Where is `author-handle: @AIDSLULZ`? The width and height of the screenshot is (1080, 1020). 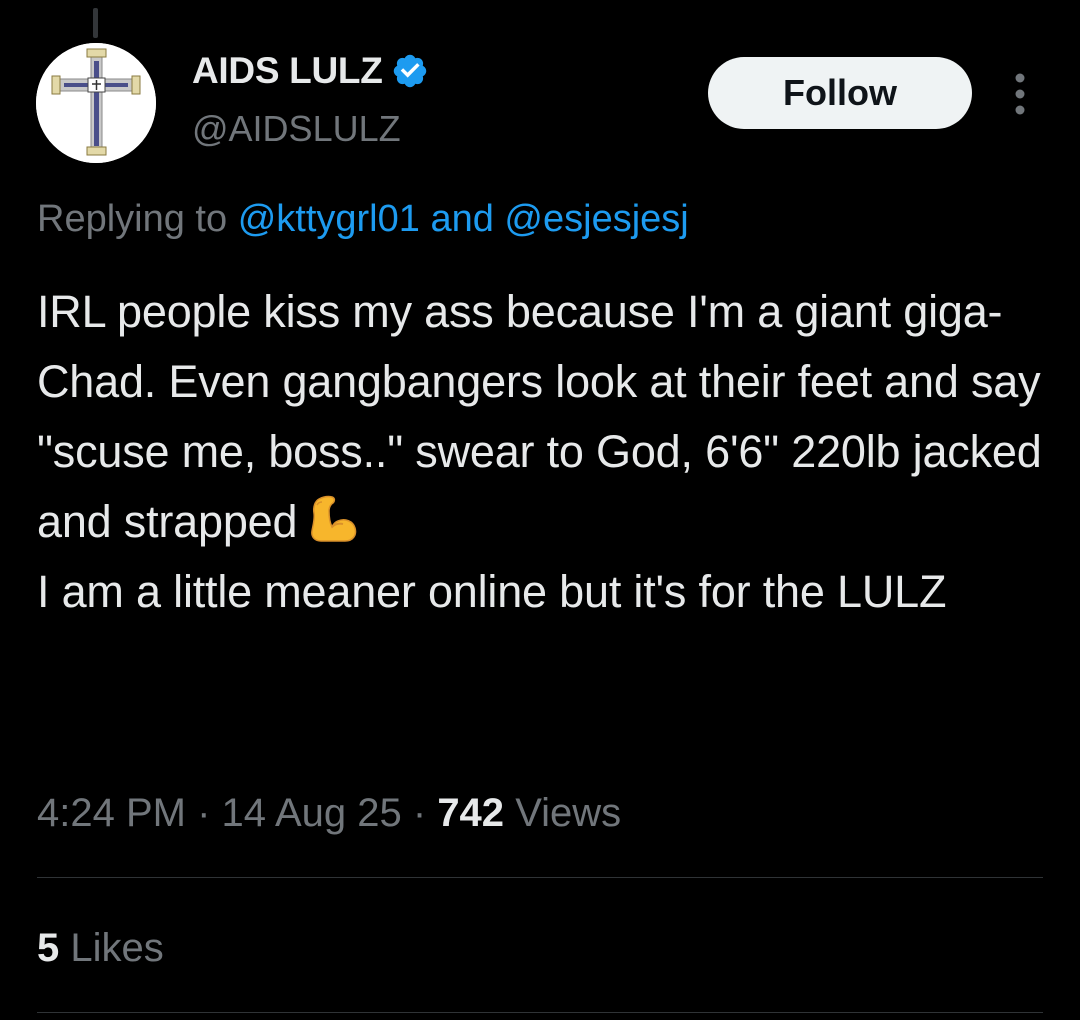 author-handle: @AIDSLULZ is located at coordinates (296, 129).